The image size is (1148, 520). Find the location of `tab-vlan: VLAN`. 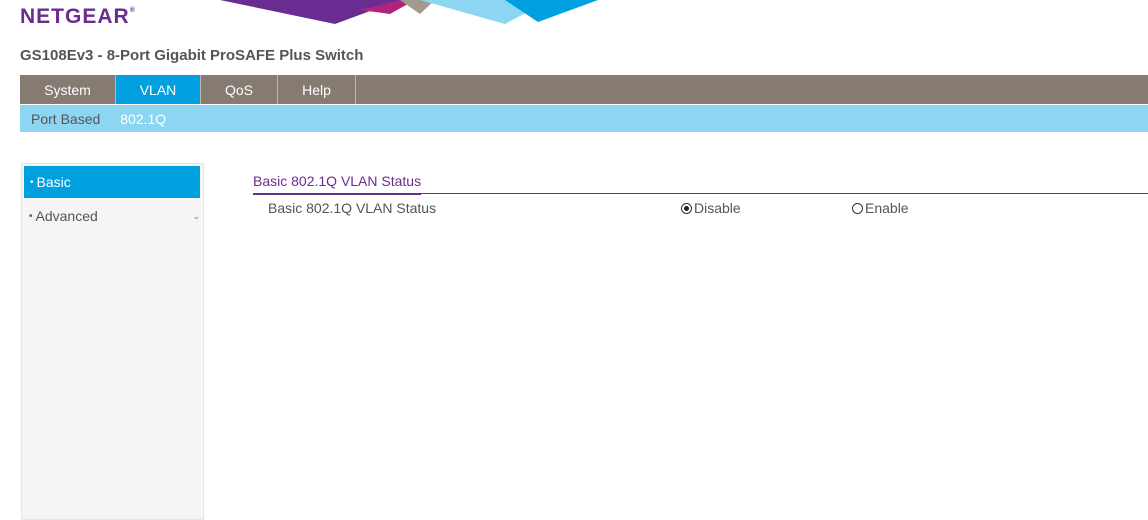

tab-vlan: VLAN is located at coordinates (158, 89).